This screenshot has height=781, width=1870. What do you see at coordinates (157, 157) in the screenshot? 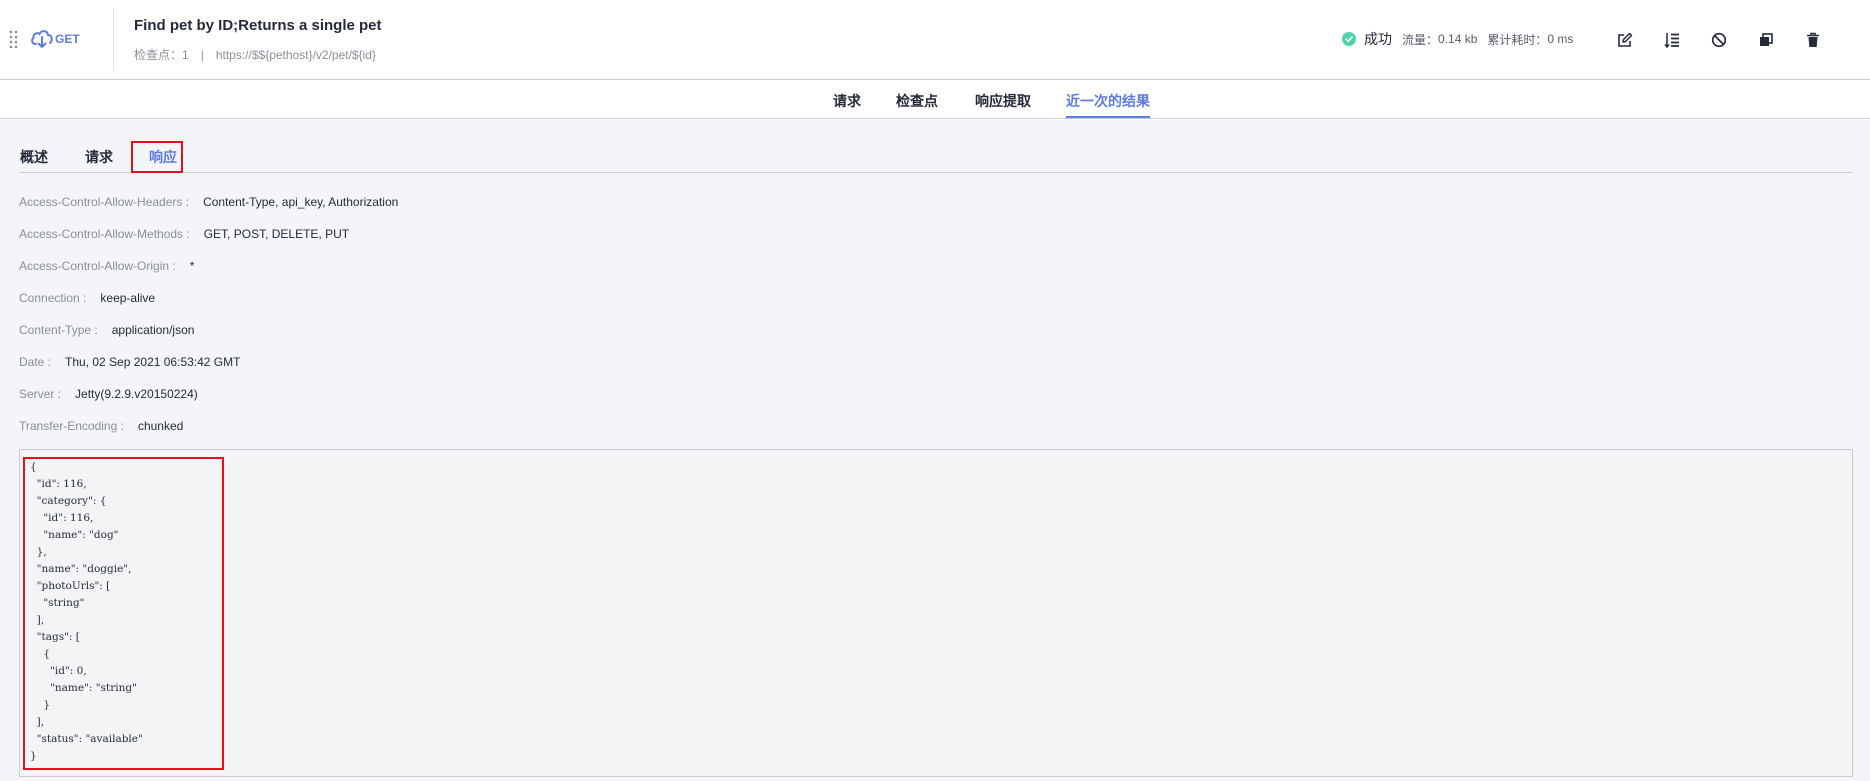
I see `response-tab-highlight` at bounding box center [157, 157].